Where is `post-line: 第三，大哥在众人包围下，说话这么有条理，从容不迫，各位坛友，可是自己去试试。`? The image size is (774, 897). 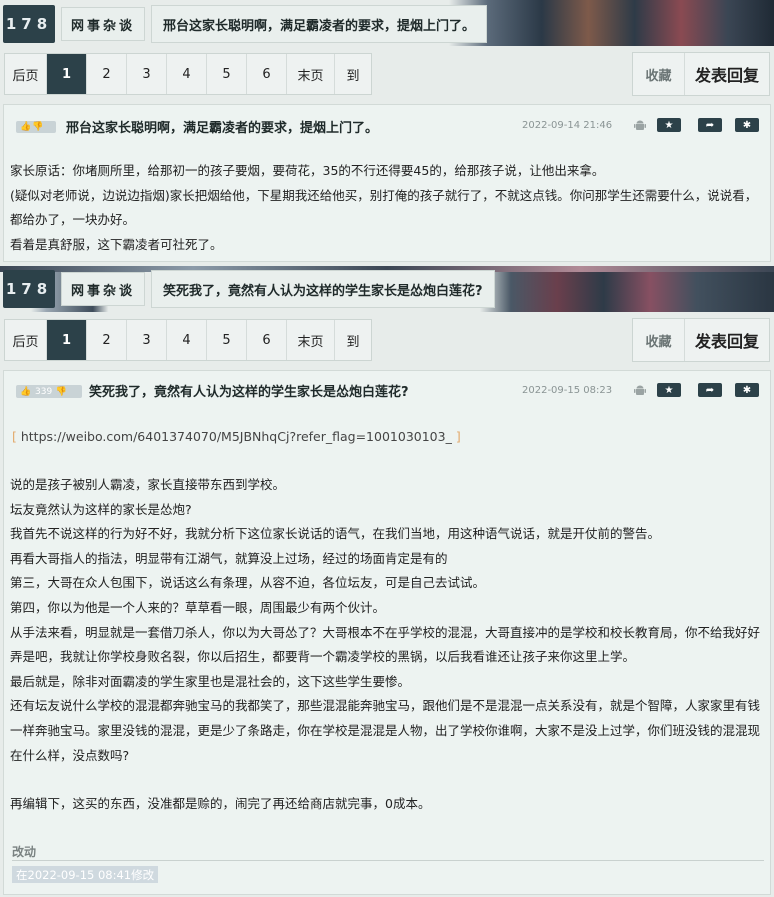
post-line: 第三，大哥在众人包围下，说话这么有条理，从容不迫，各位坛友，可是自己去试试。 is located at coordinates (248, 583).